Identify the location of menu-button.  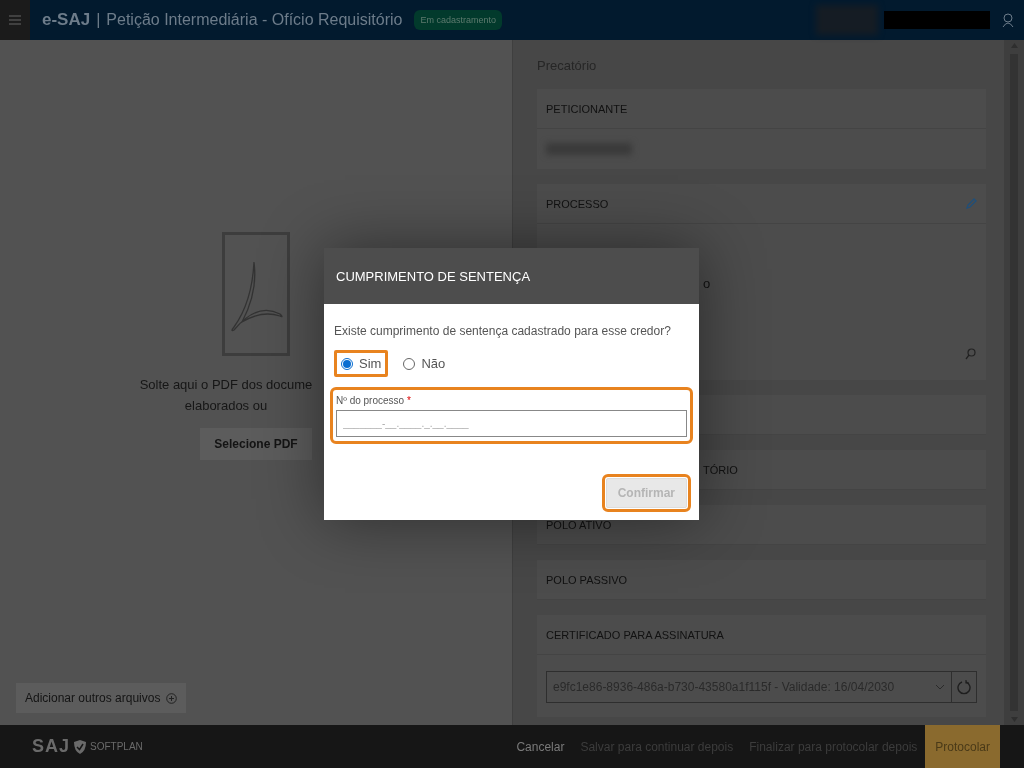
(15, 20).